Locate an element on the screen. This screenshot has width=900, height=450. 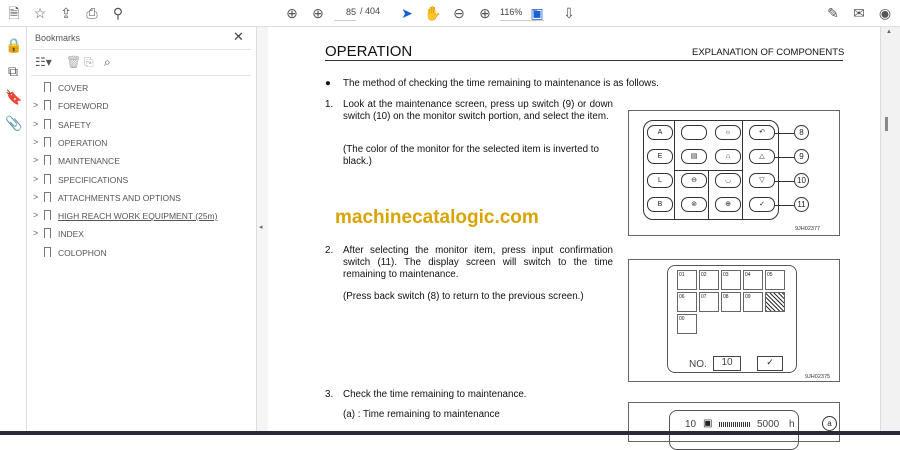
search-icon: ⚲ is located at coordinates (118, 13).